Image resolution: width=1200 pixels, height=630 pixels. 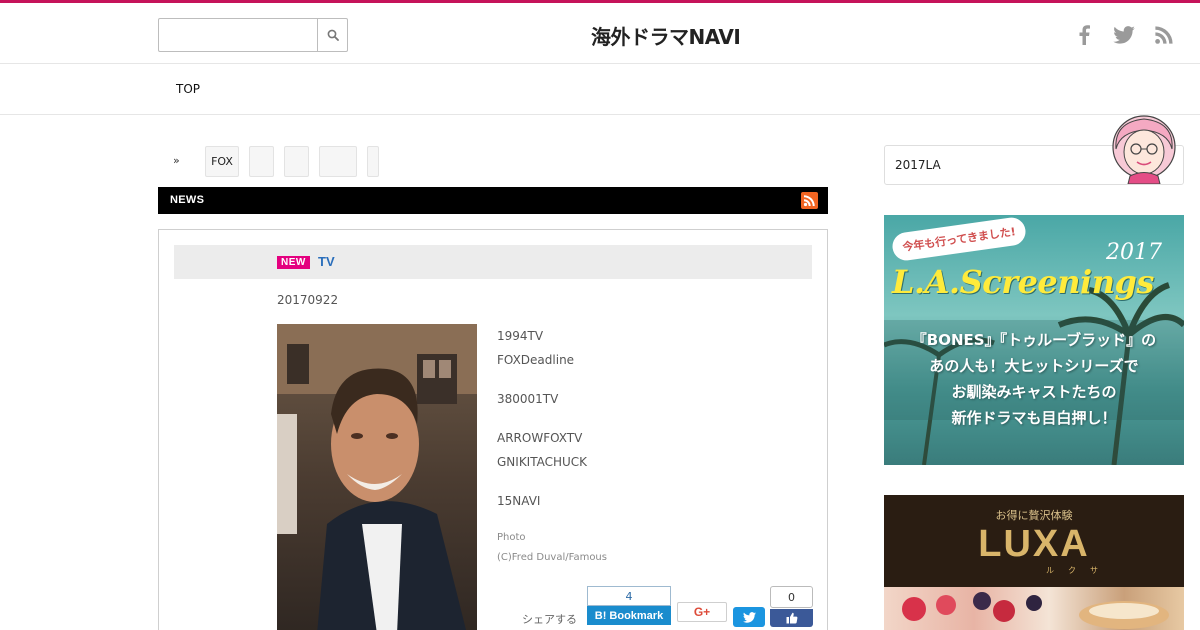 I want to click on sidebar-box-text: 2017LA, so click(x=918, y=165).